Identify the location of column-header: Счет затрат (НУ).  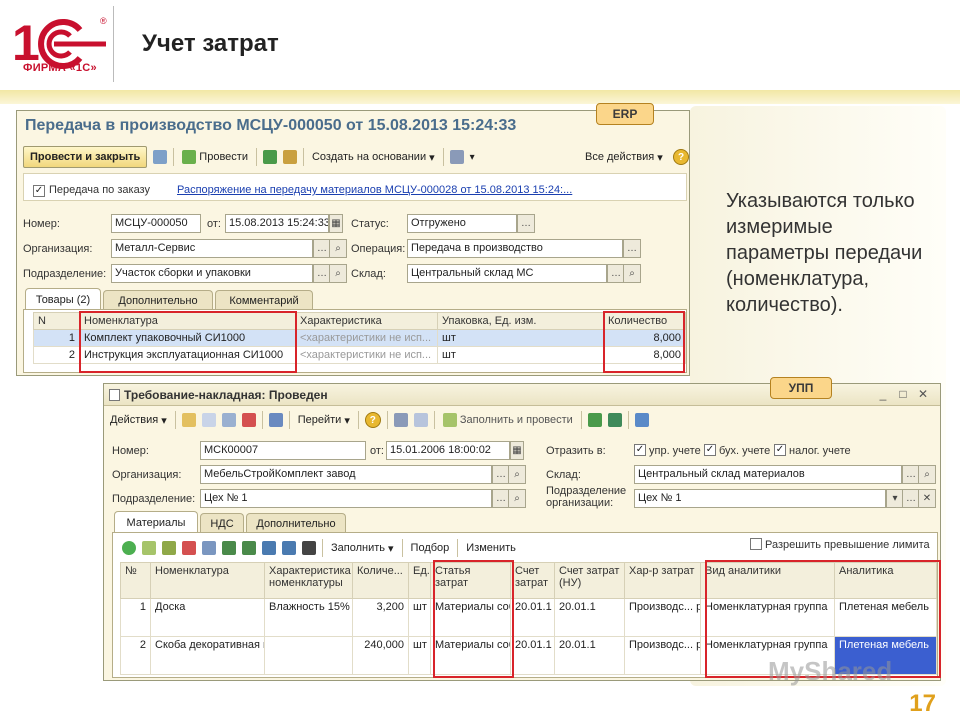
(589, 580).